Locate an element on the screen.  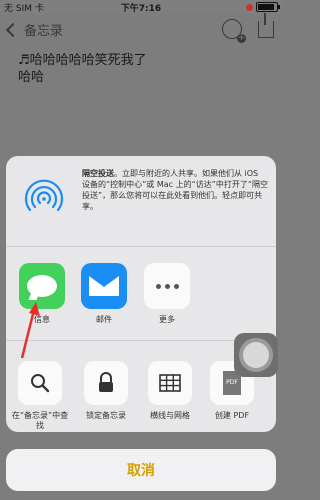
lines-grid-action: 横线与网格 is located at coordinates (170, 391).